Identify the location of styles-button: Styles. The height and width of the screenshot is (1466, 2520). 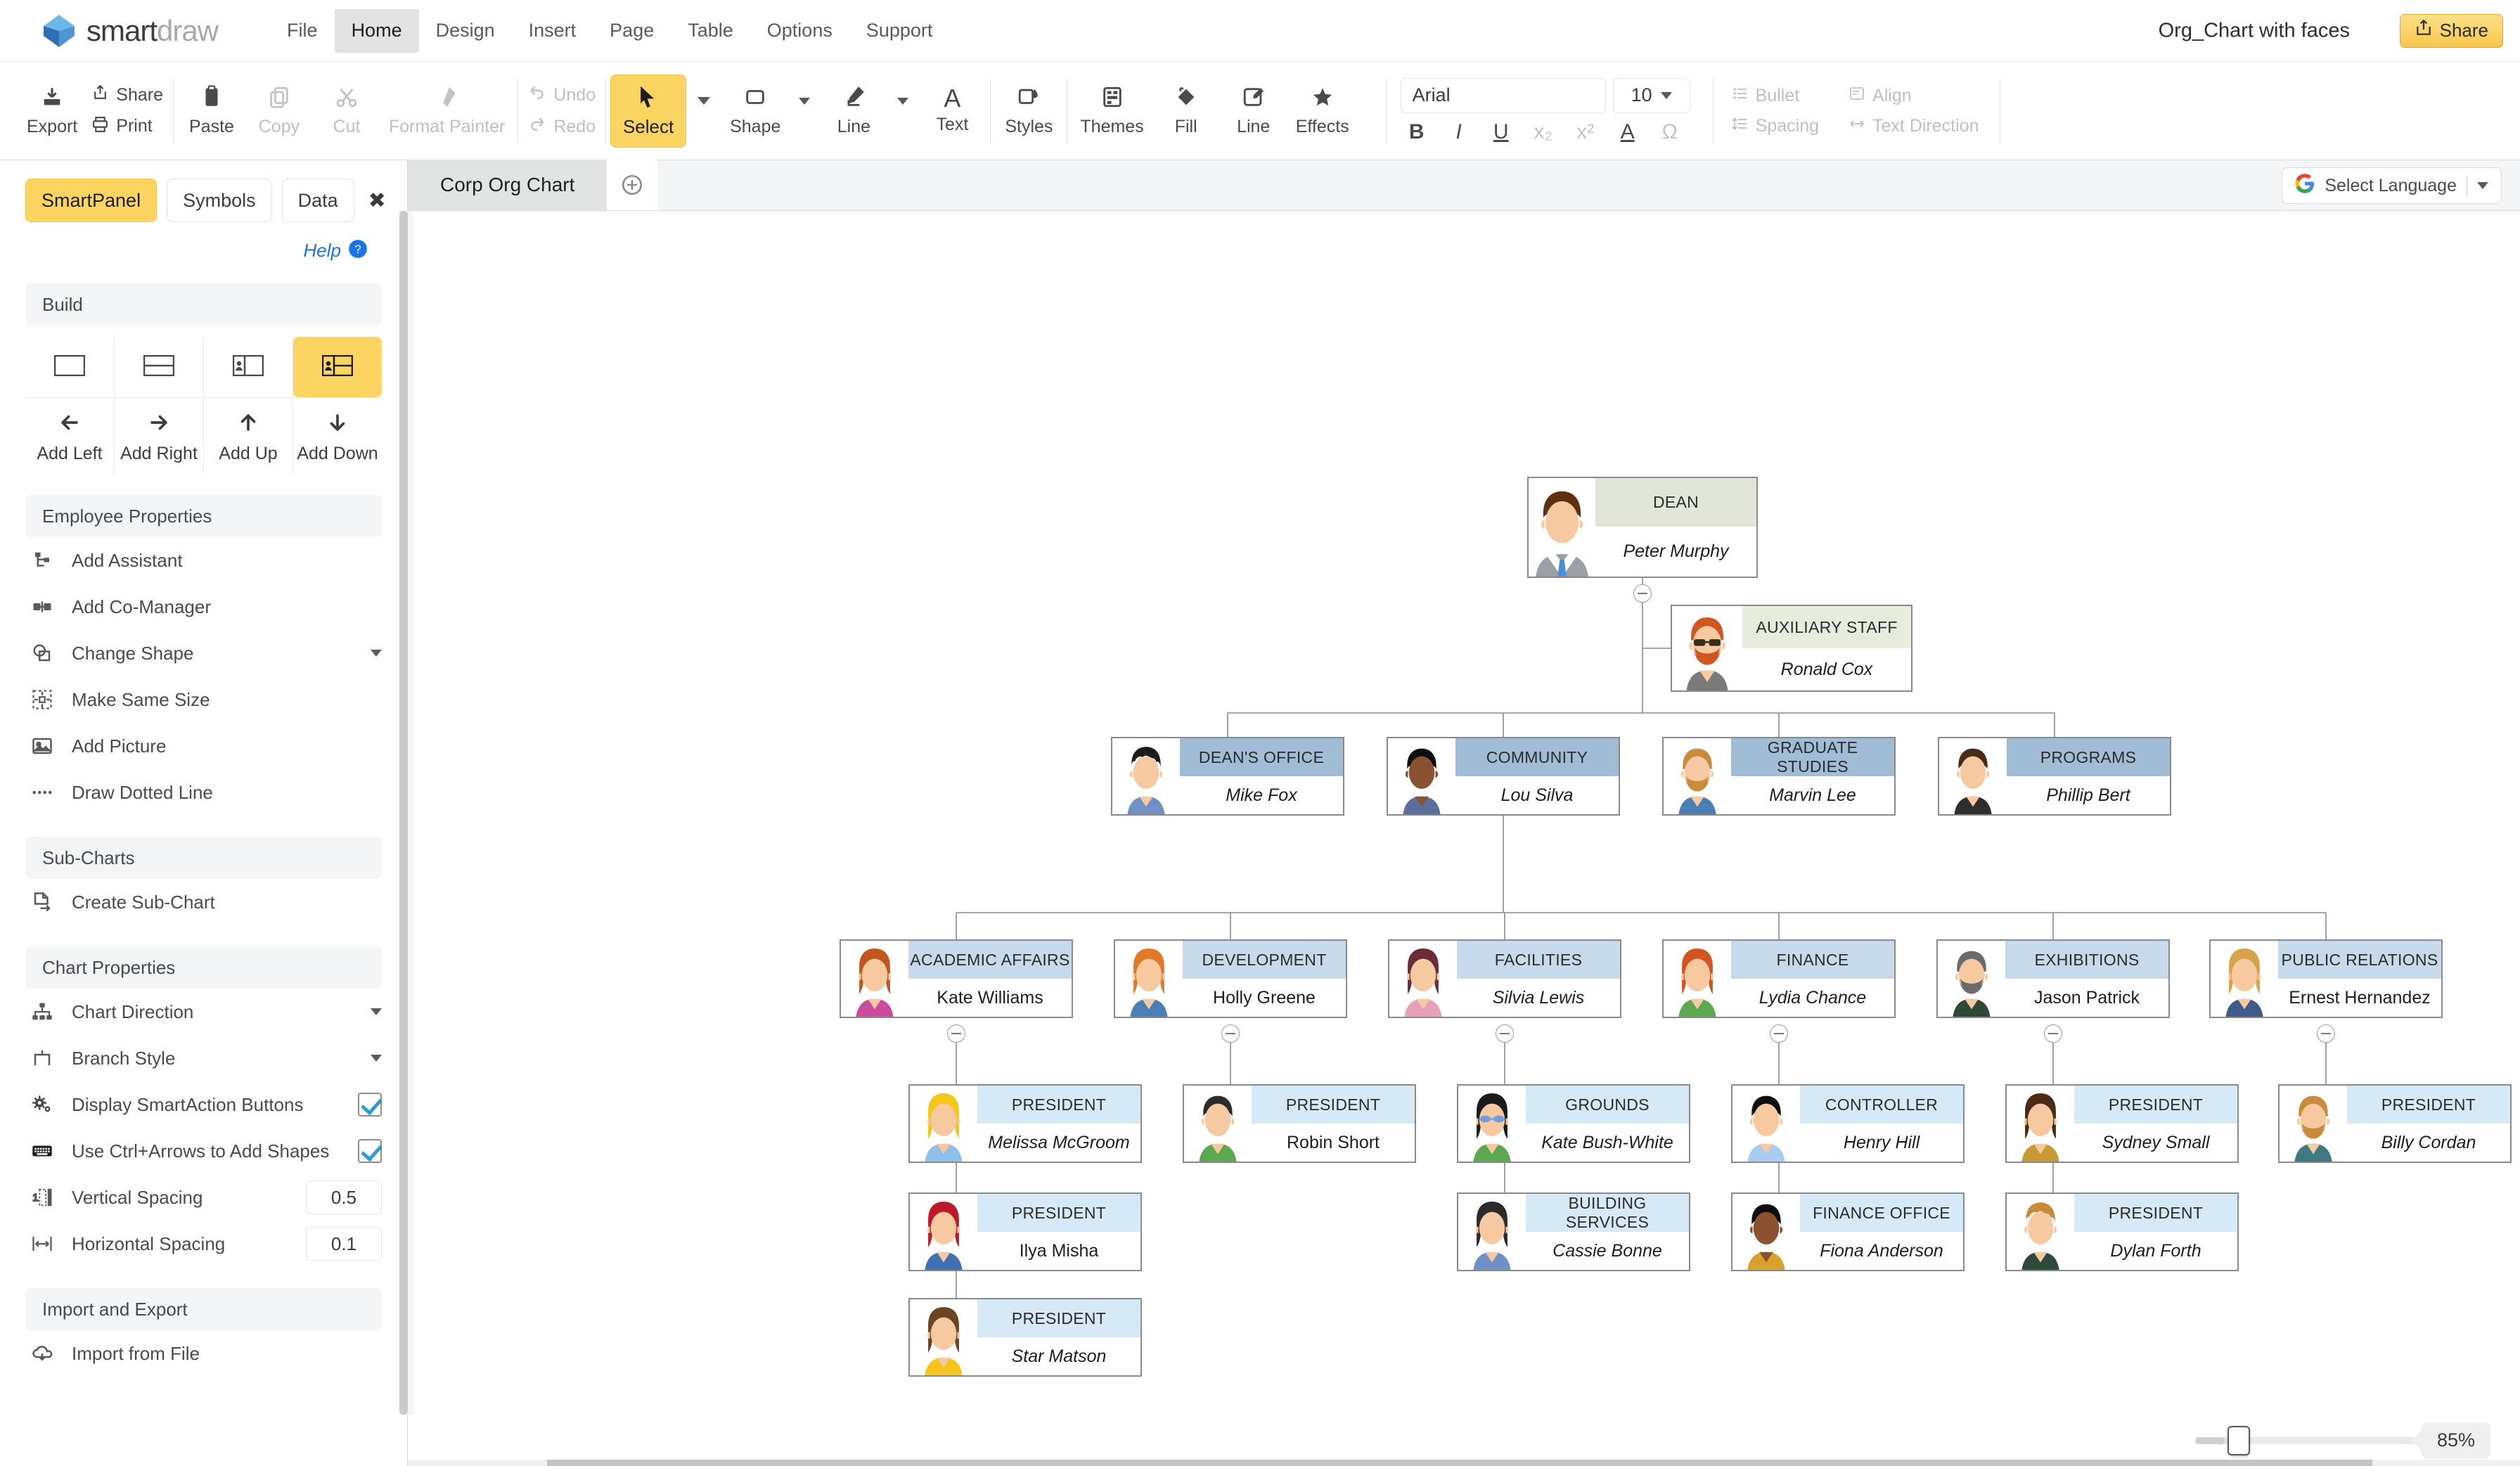
(1028, 111).